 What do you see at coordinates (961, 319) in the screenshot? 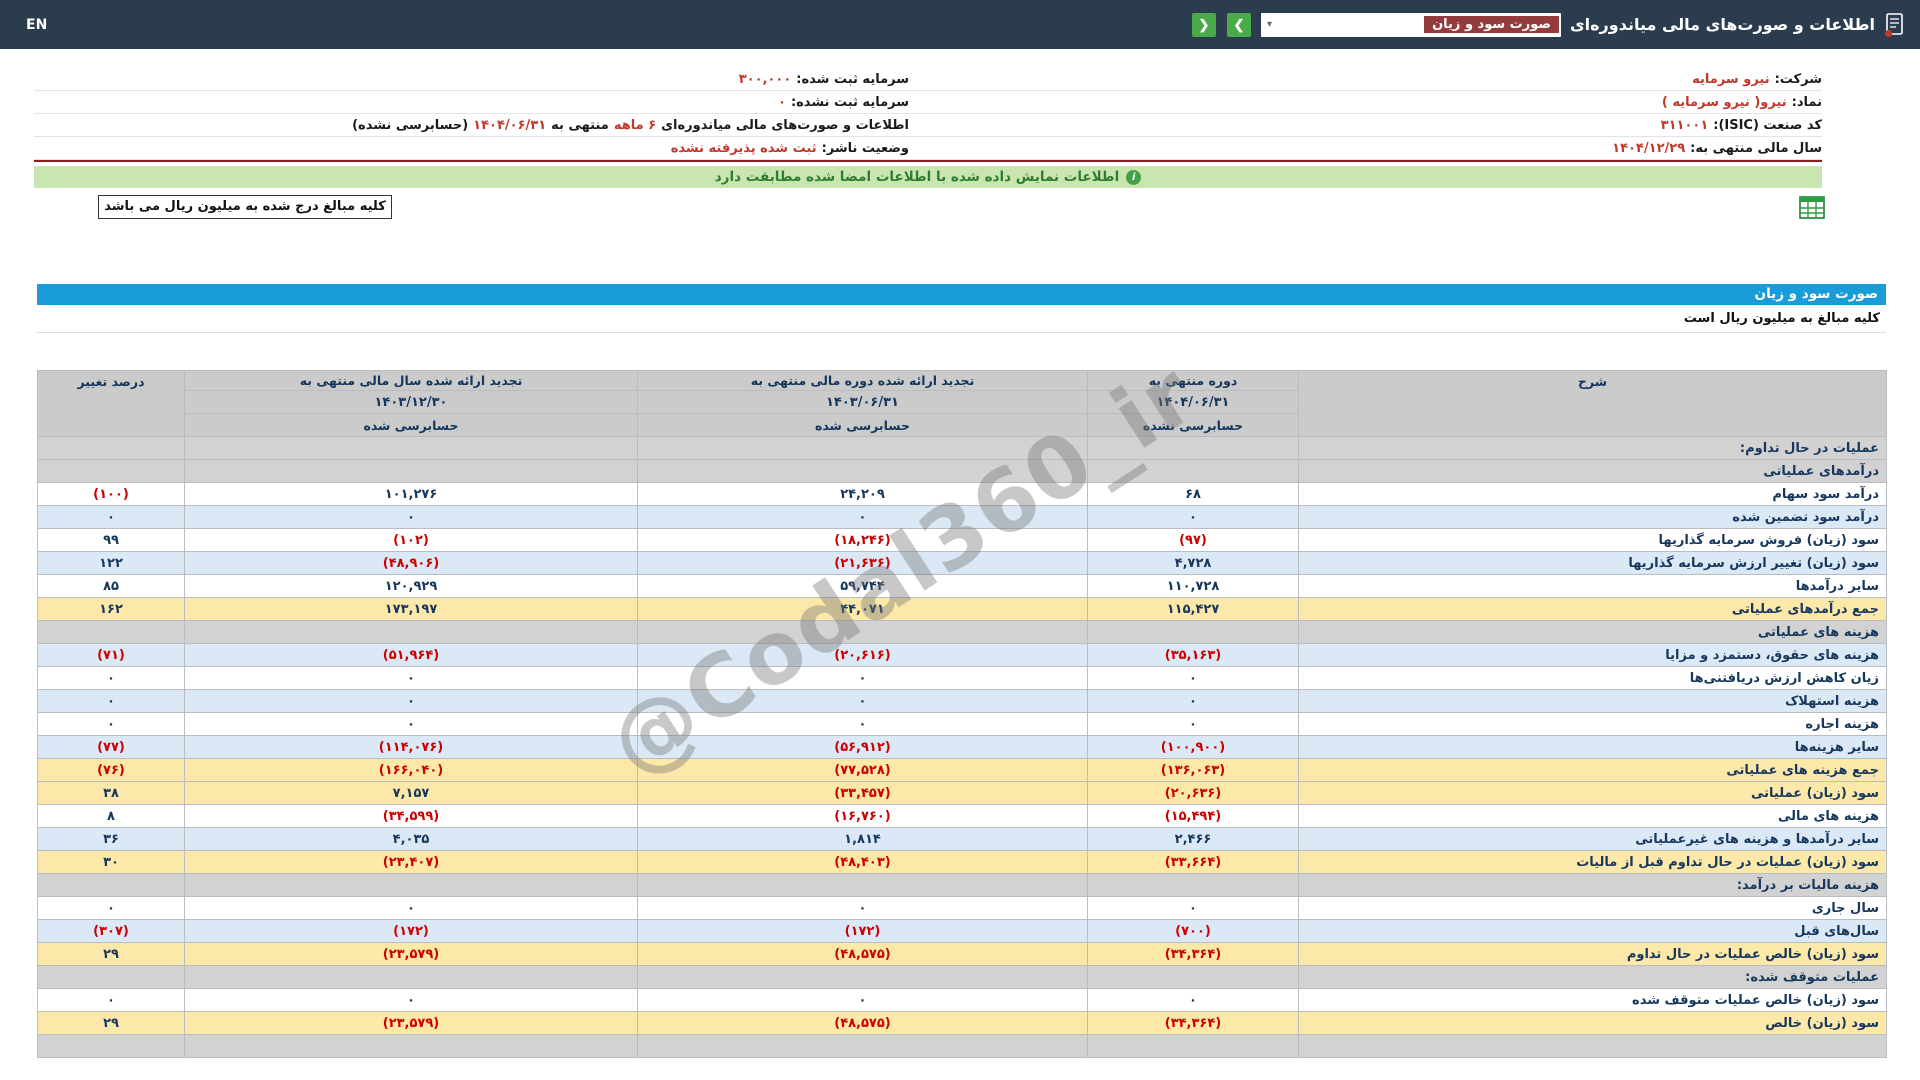
I see `statement-unit-note: کلیه مبالغ به میلیون ریال است` at bounding box center [961, 319].